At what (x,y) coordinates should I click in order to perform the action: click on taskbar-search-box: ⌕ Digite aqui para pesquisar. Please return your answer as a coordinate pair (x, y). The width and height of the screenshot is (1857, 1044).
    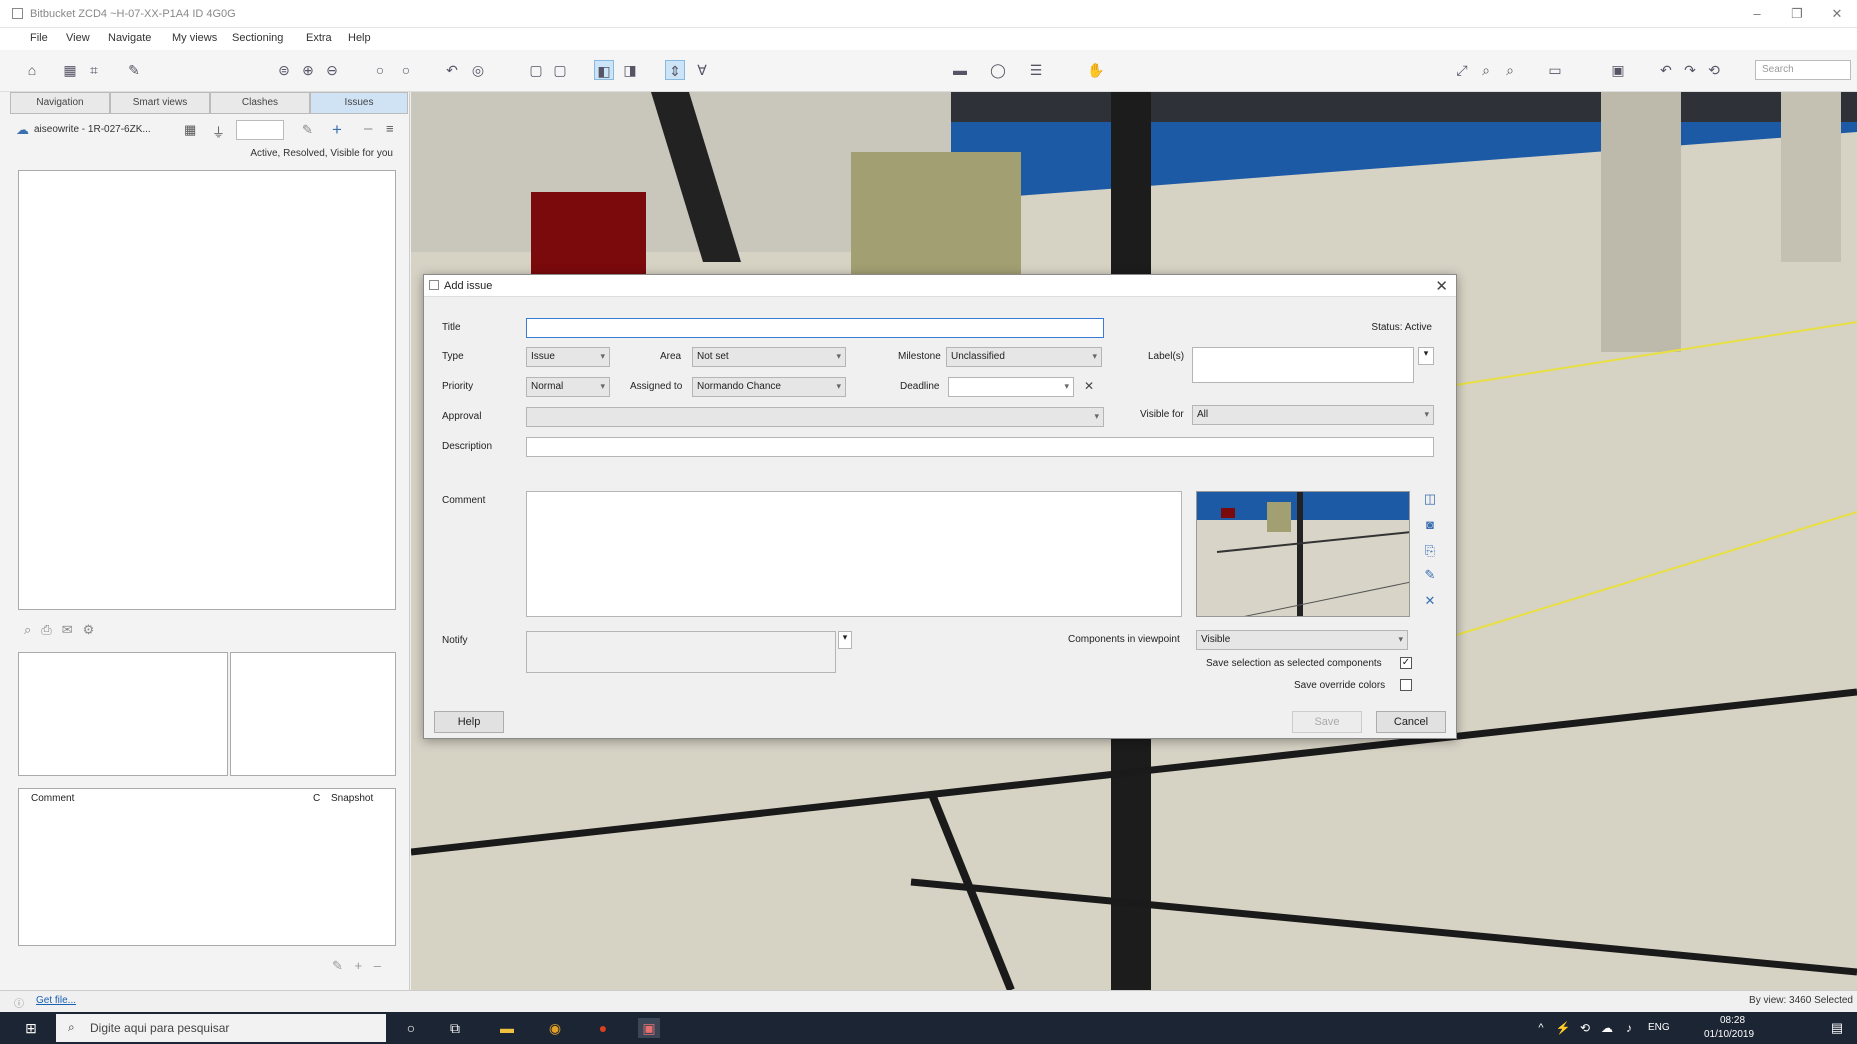
    Looking at the image, I should click on (221, 1028).